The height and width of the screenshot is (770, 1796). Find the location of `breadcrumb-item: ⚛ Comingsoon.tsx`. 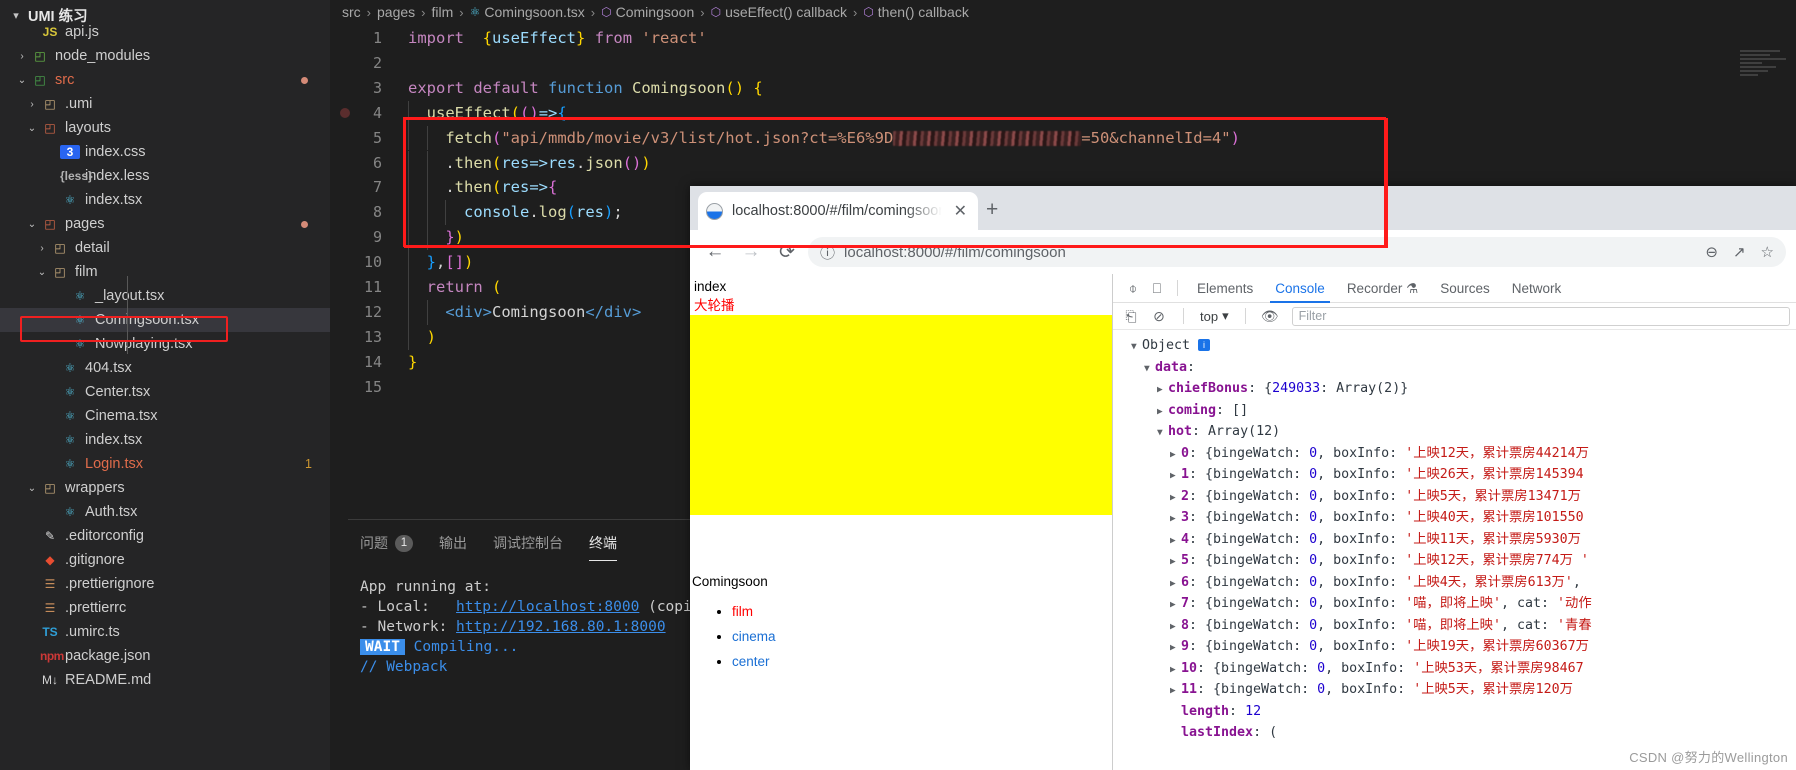

breadcrumb-item: ⚛ Comingsoon.tsx is located at coordinates (527, 12).